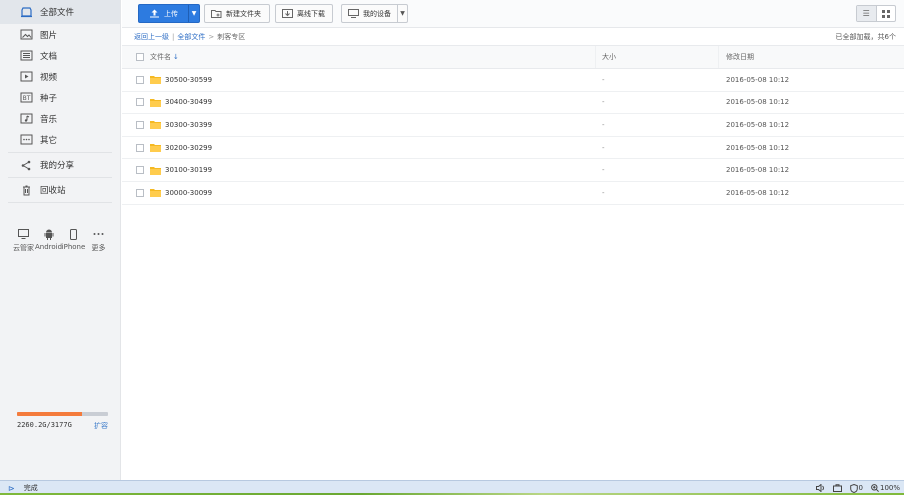  Describe the element at coordinates (513, 148) in the screenshot. I see `table-row: 30200-30299 - 2016-05-08 10:12` at that location.